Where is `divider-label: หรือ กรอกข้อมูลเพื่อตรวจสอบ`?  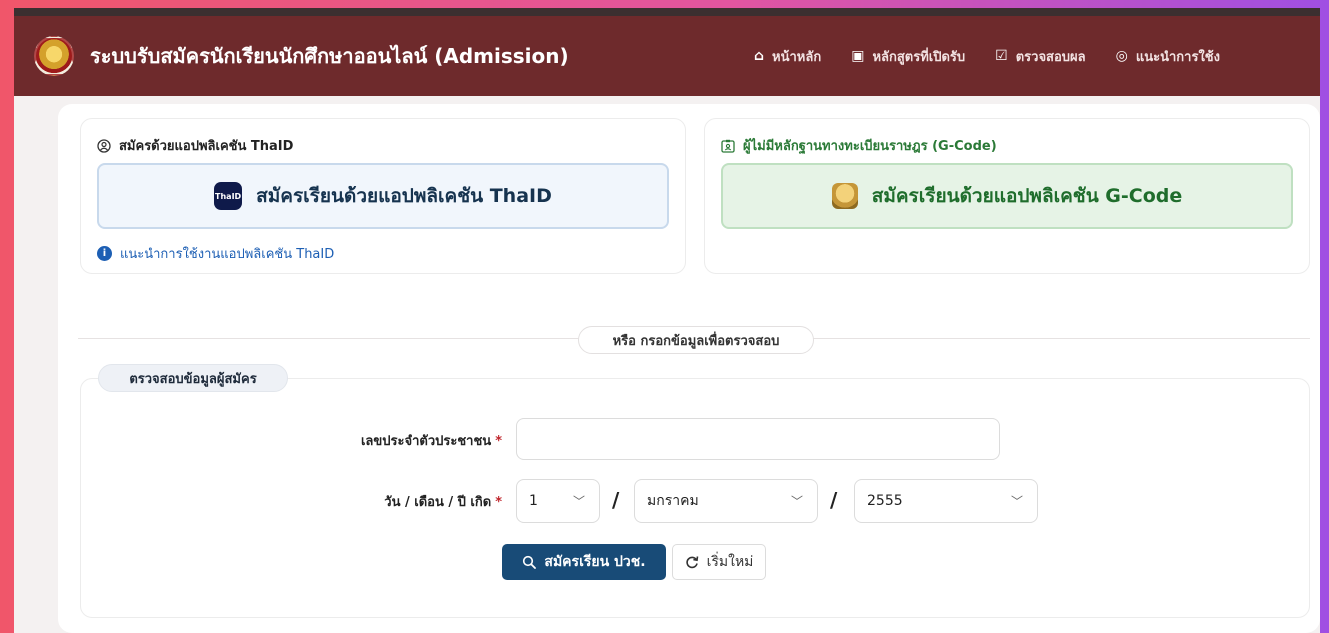
divider-label: หรือ กรอกข้อมูลเพื่อตรวจสอบ is located at coordinates (696, 340).